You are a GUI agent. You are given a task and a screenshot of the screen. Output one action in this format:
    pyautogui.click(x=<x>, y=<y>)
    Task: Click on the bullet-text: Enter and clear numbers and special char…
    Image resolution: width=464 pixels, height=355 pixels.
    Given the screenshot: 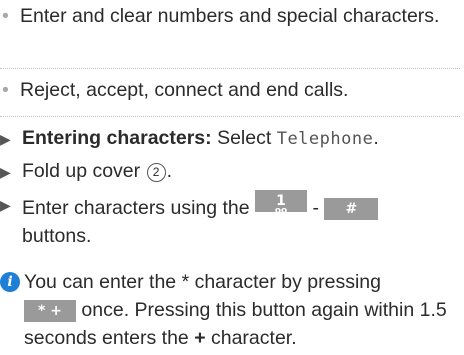 What is the action you would take?
    pyautogui.click(x=230, y=16)
    